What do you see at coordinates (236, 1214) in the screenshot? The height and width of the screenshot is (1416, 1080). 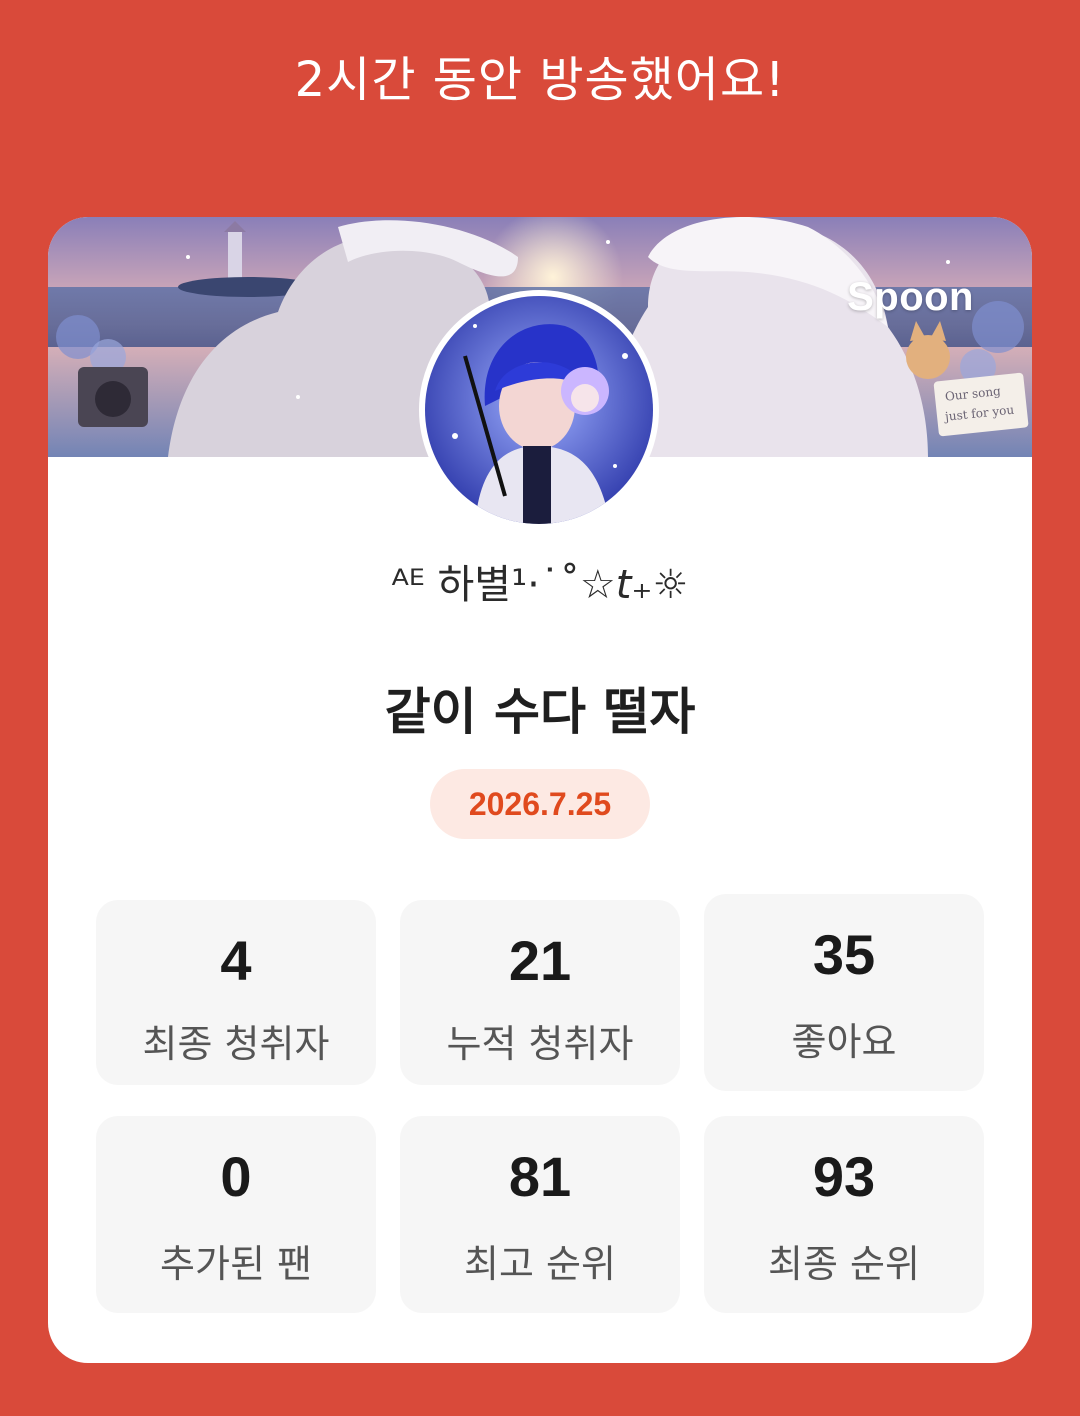 I see `stat-new-fans: 0 추가된 팬` at bounding box center [236, 1214].